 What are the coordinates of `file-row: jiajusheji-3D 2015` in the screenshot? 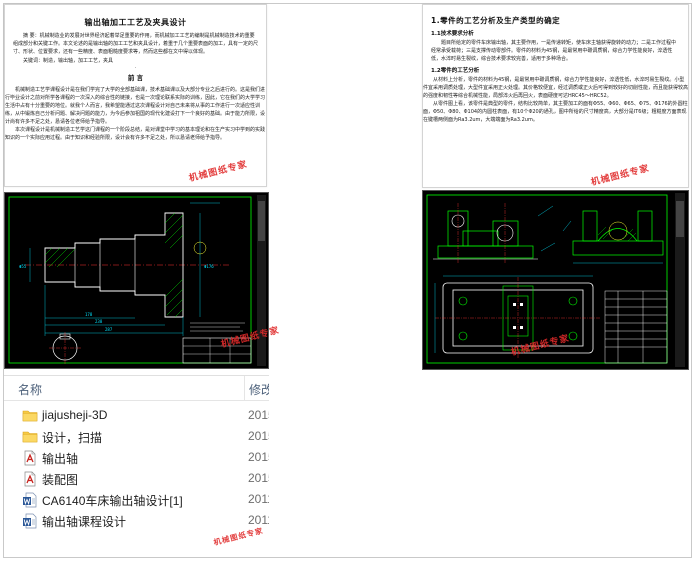 It's located at (136, 416).